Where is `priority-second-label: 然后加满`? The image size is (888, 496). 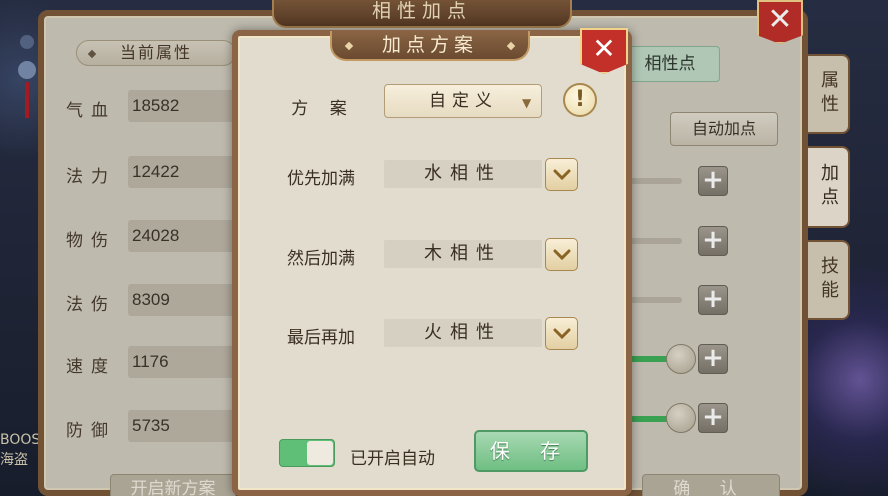
priority-second-label: 然后加满 is located at coordinates (321, 259).